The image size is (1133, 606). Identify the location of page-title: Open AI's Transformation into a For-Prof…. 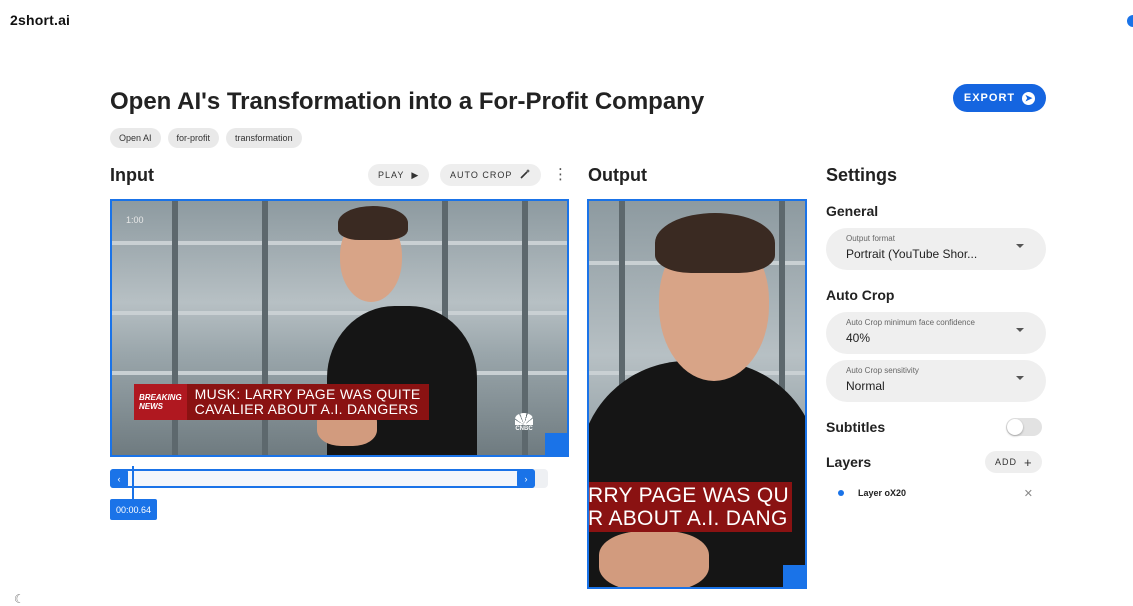
(407, 101).